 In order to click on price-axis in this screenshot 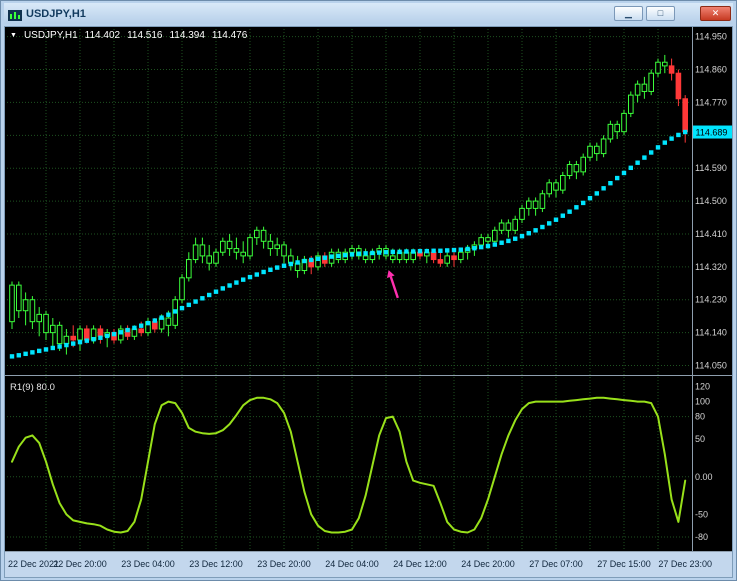, I will do `click(711, 288)`.